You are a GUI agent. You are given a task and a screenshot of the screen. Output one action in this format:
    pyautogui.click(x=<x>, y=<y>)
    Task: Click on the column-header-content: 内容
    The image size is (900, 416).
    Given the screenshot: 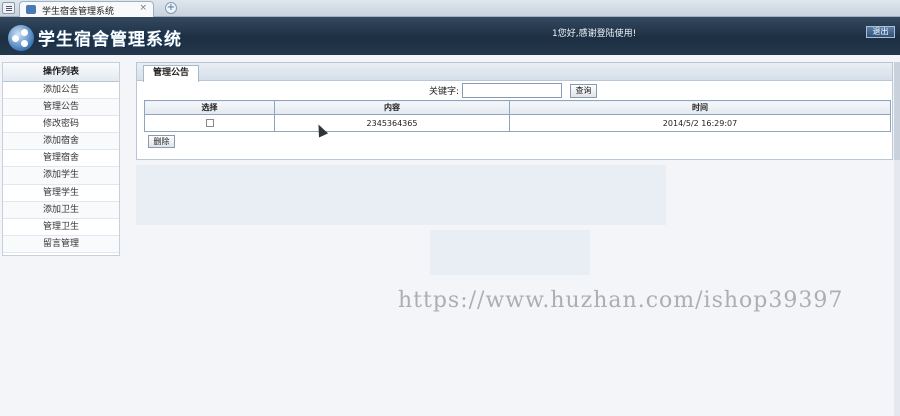 What is the action you would take?
    pyautogui.click(x=392, y=107)
    